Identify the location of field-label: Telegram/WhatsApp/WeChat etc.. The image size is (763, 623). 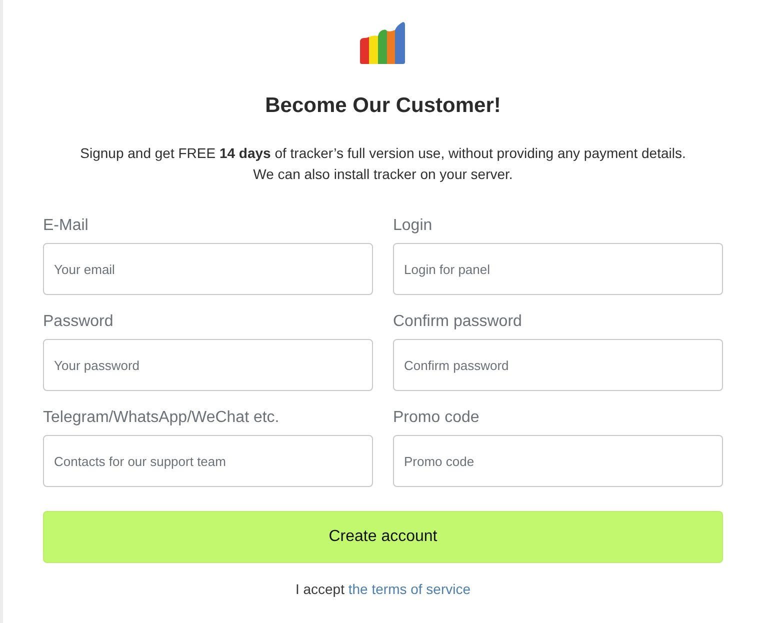
(161, 418).